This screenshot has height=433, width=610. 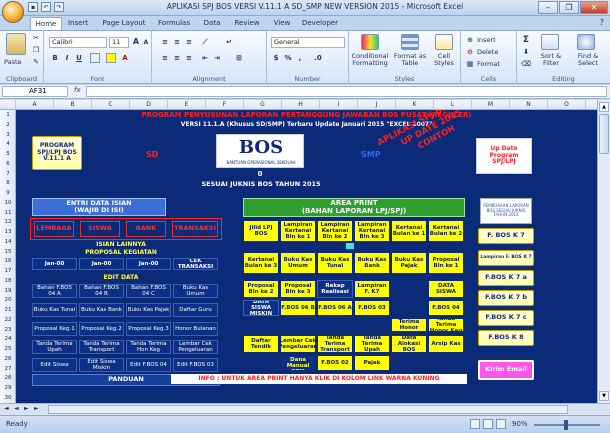 I want to click on close-button: ✕, so click(x=594, y=7).